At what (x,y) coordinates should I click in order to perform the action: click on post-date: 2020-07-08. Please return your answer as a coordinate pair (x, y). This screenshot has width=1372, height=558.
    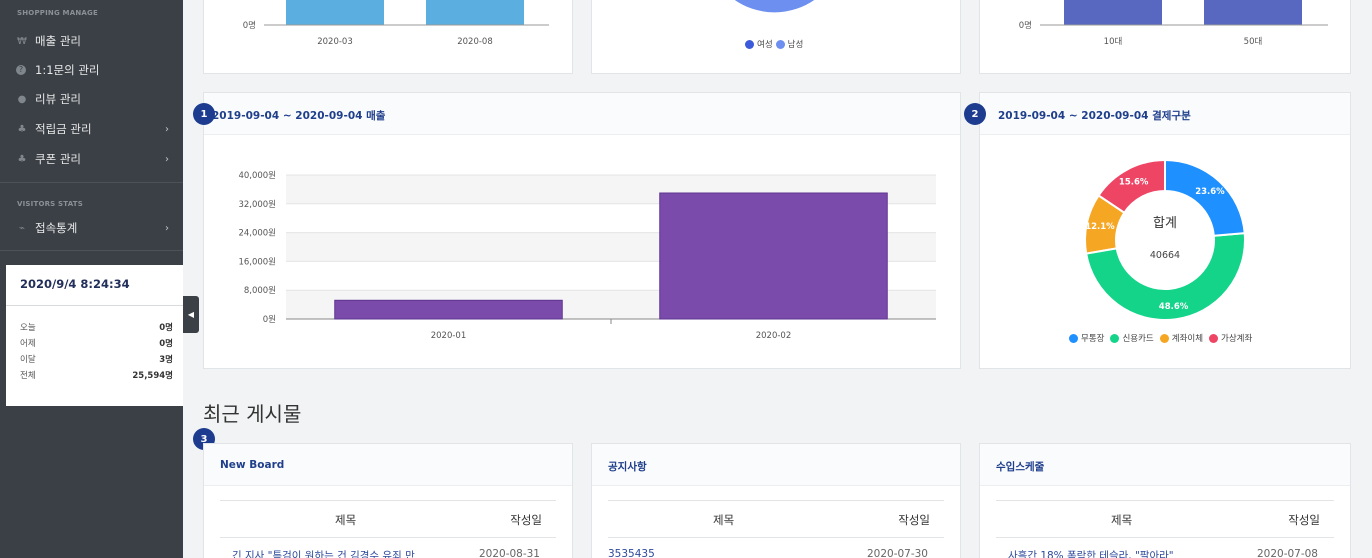
    Looking at the image, I should click on (1287, 553).